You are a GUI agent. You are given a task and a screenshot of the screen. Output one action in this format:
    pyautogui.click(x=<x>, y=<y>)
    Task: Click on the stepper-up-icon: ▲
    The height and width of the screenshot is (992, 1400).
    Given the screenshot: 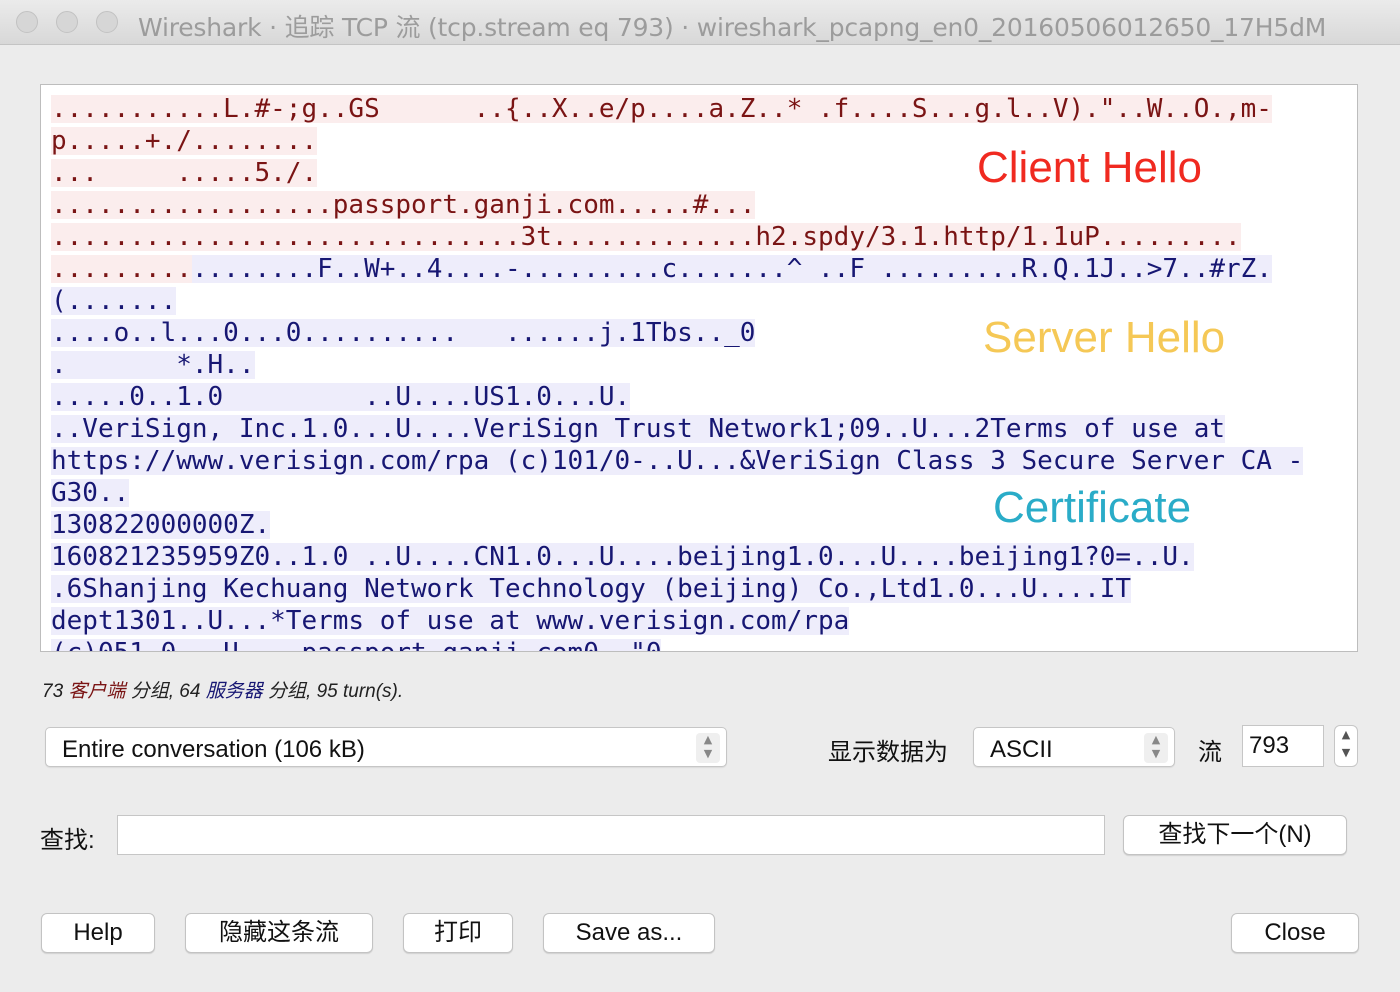 What is the action you would take?
    pyautogui.click(x=1346, y=734)
    